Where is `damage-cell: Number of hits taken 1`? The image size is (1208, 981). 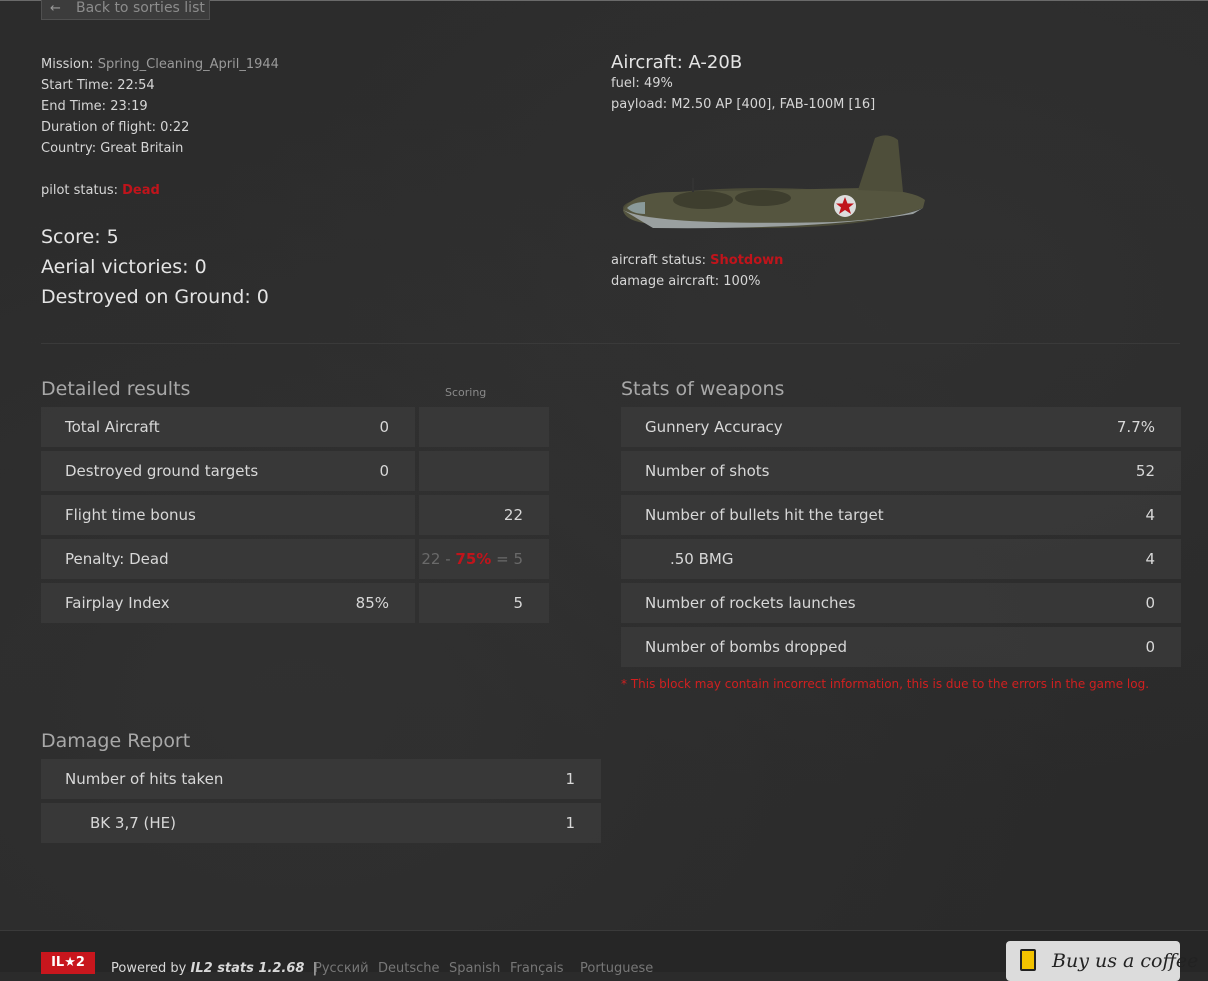 damage-cell: Number of hits taken 1 is located at coordinates (321, 779).